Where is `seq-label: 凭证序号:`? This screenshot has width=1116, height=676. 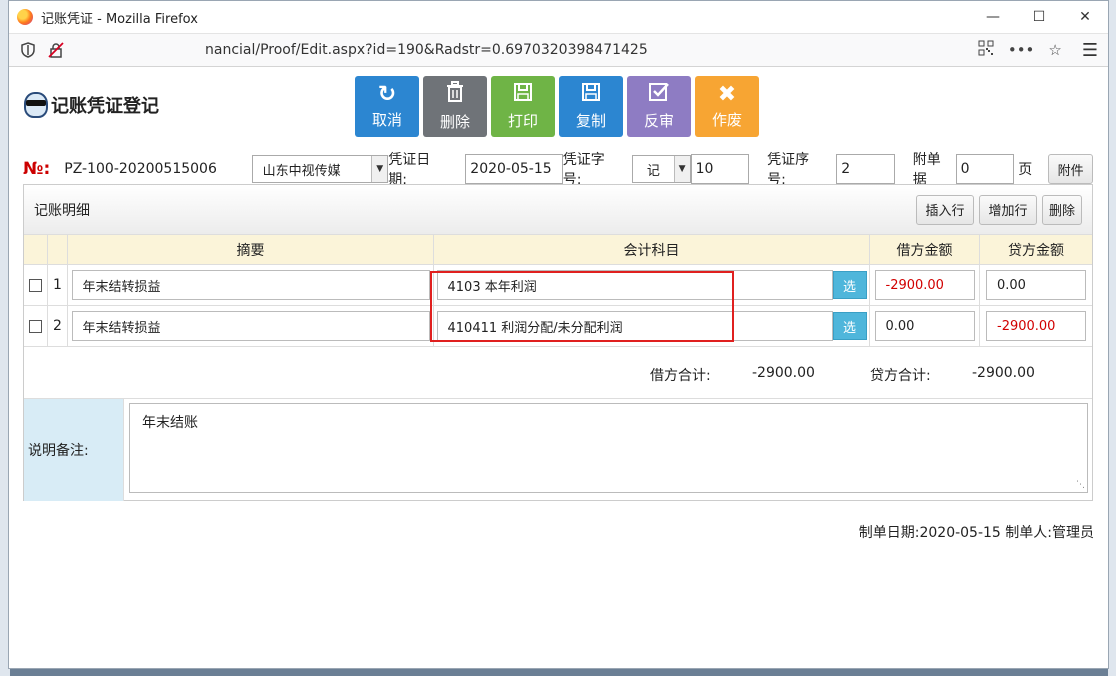 seq-label: 凭证序号: is located at coordinates (788, 170).